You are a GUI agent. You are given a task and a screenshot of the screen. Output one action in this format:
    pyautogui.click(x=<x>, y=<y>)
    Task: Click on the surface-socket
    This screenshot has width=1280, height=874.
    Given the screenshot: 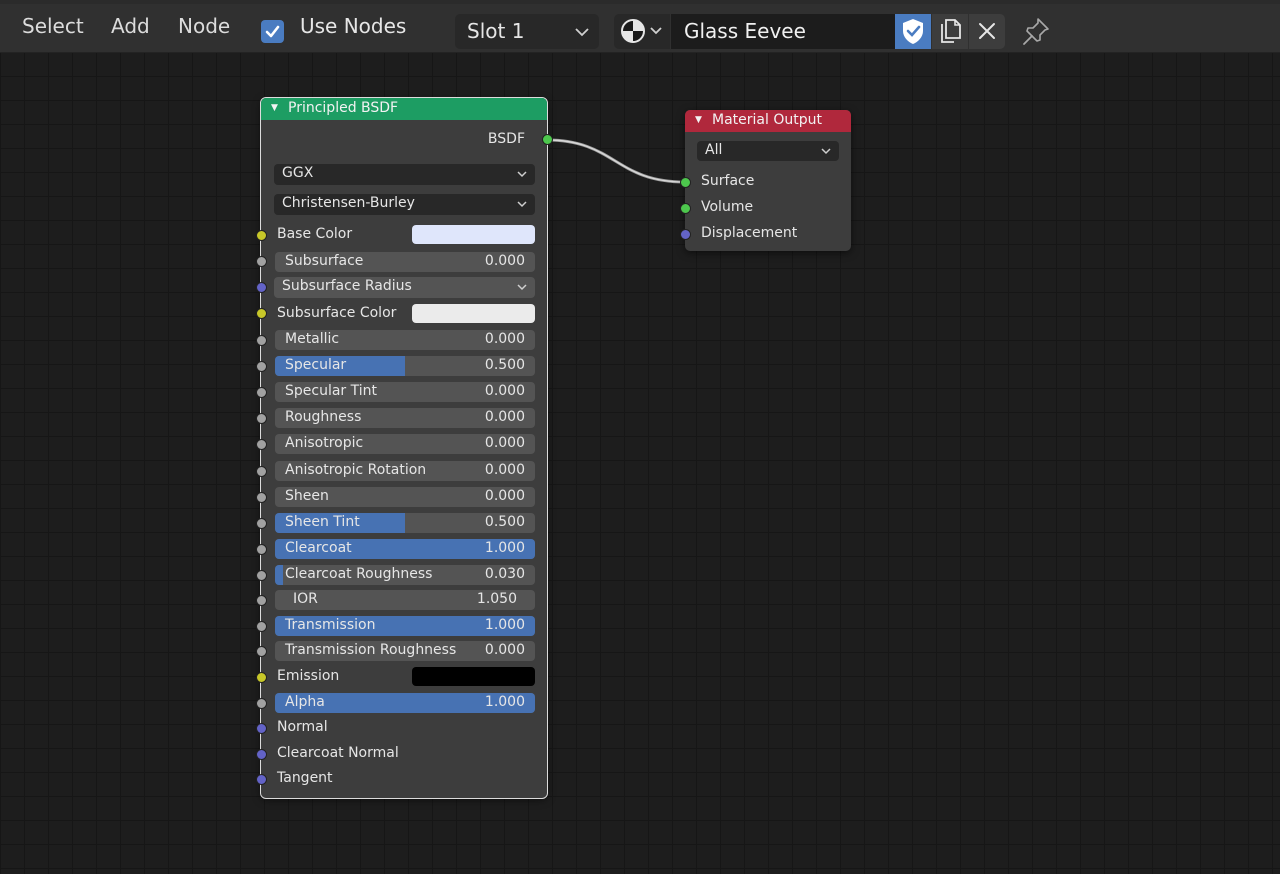 What is the action you would take?
    pyautogui.click(x=685, y=182)
    